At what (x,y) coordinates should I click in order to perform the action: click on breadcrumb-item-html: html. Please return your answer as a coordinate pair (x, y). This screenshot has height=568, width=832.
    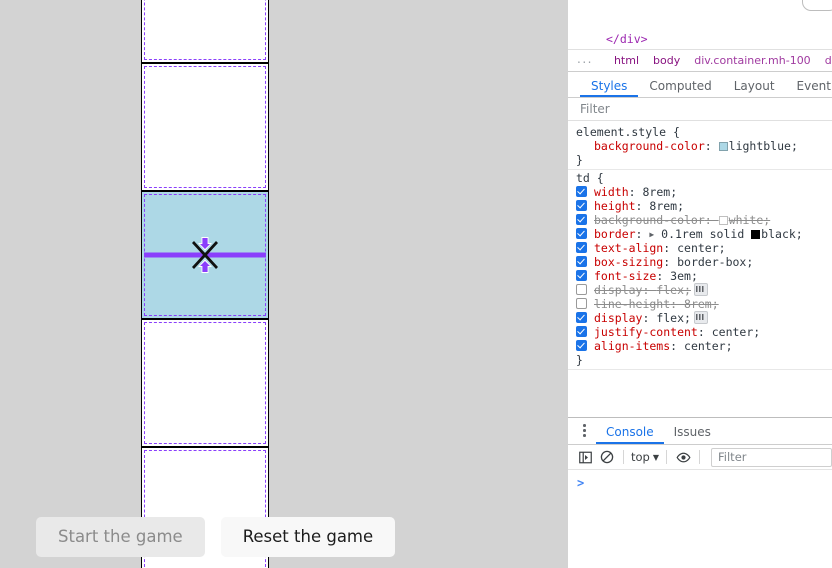
    Looking at the image, I should click on (626, 60).